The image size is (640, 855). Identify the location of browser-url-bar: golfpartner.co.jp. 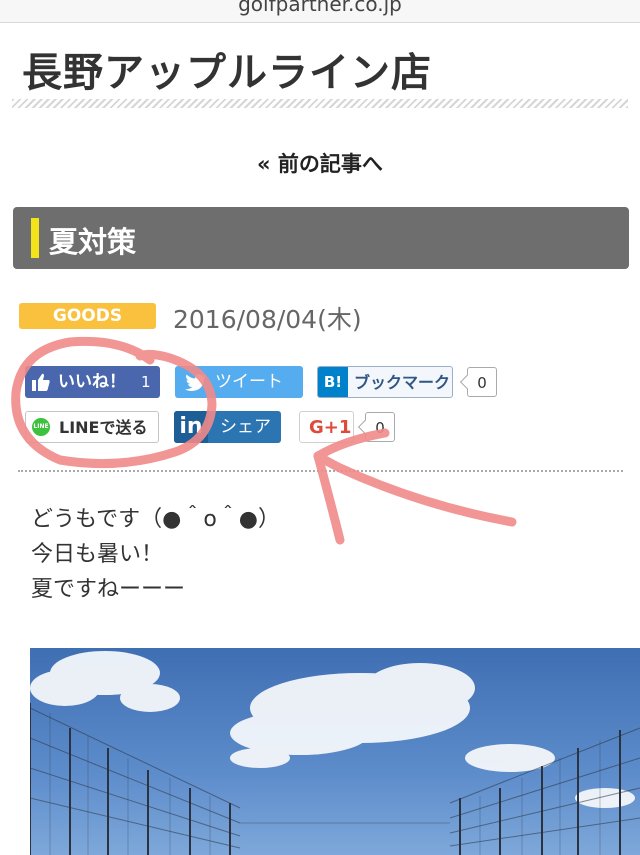
(320, 11).